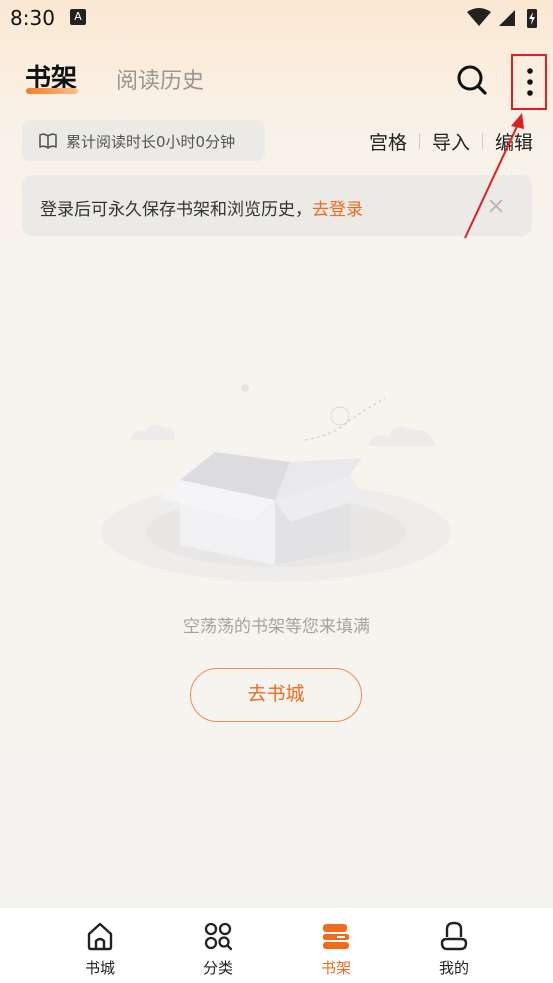  What do you see at coordinates (454, 936) in the screenshot?
I see `profile-icon` at bounding box center [454, 936].